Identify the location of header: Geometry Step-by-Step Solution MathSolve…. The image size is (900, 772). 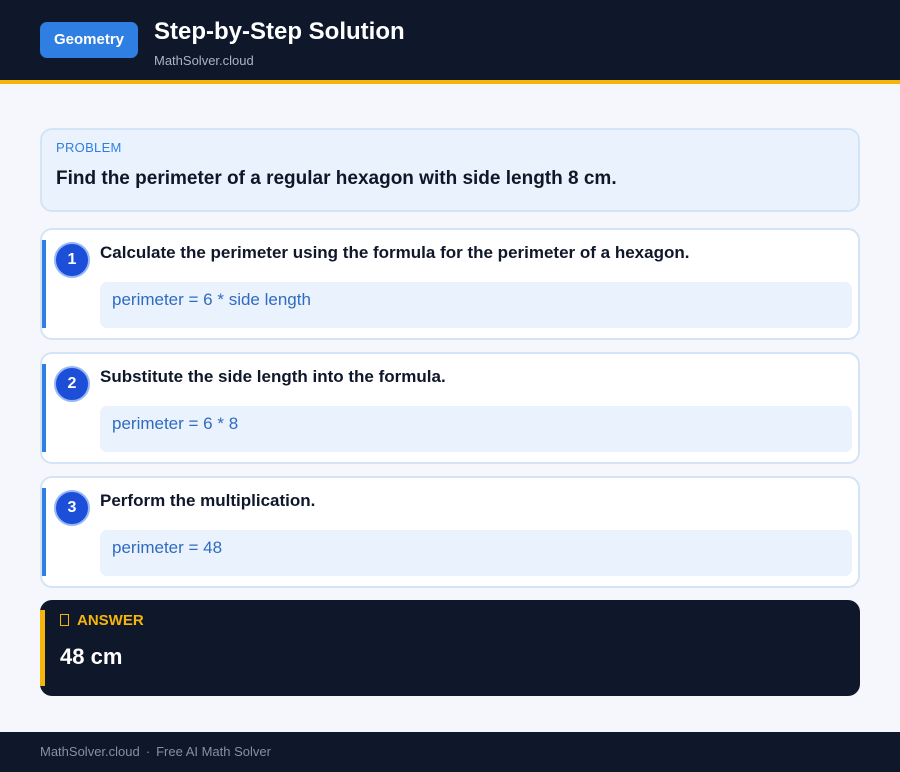
(450, 42).